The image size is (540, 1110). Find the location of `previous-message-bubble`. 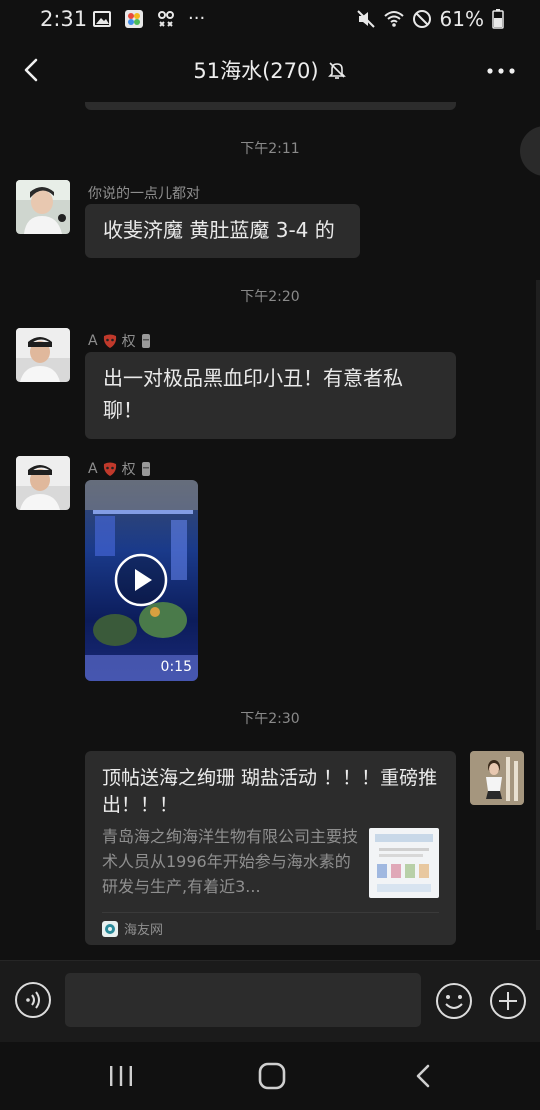

previous-message-bubble is located at coordinates (270, 106).